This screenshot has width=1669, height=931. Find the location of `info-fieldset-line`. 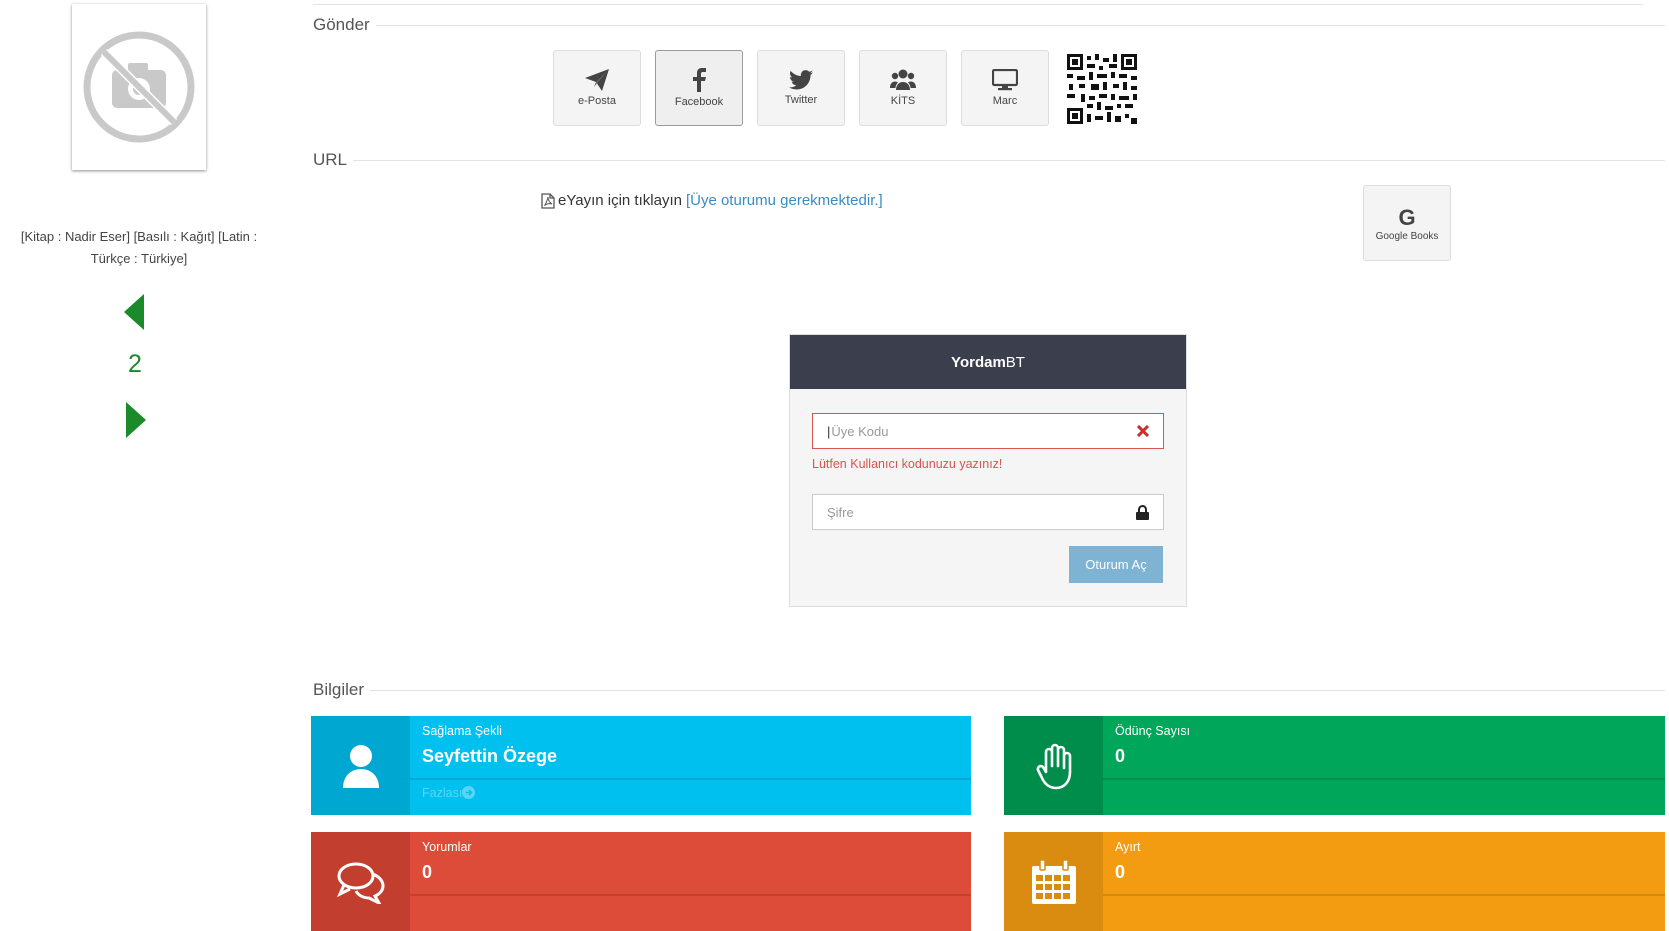

info-fieldset-line is located at coordinates (989, 690).